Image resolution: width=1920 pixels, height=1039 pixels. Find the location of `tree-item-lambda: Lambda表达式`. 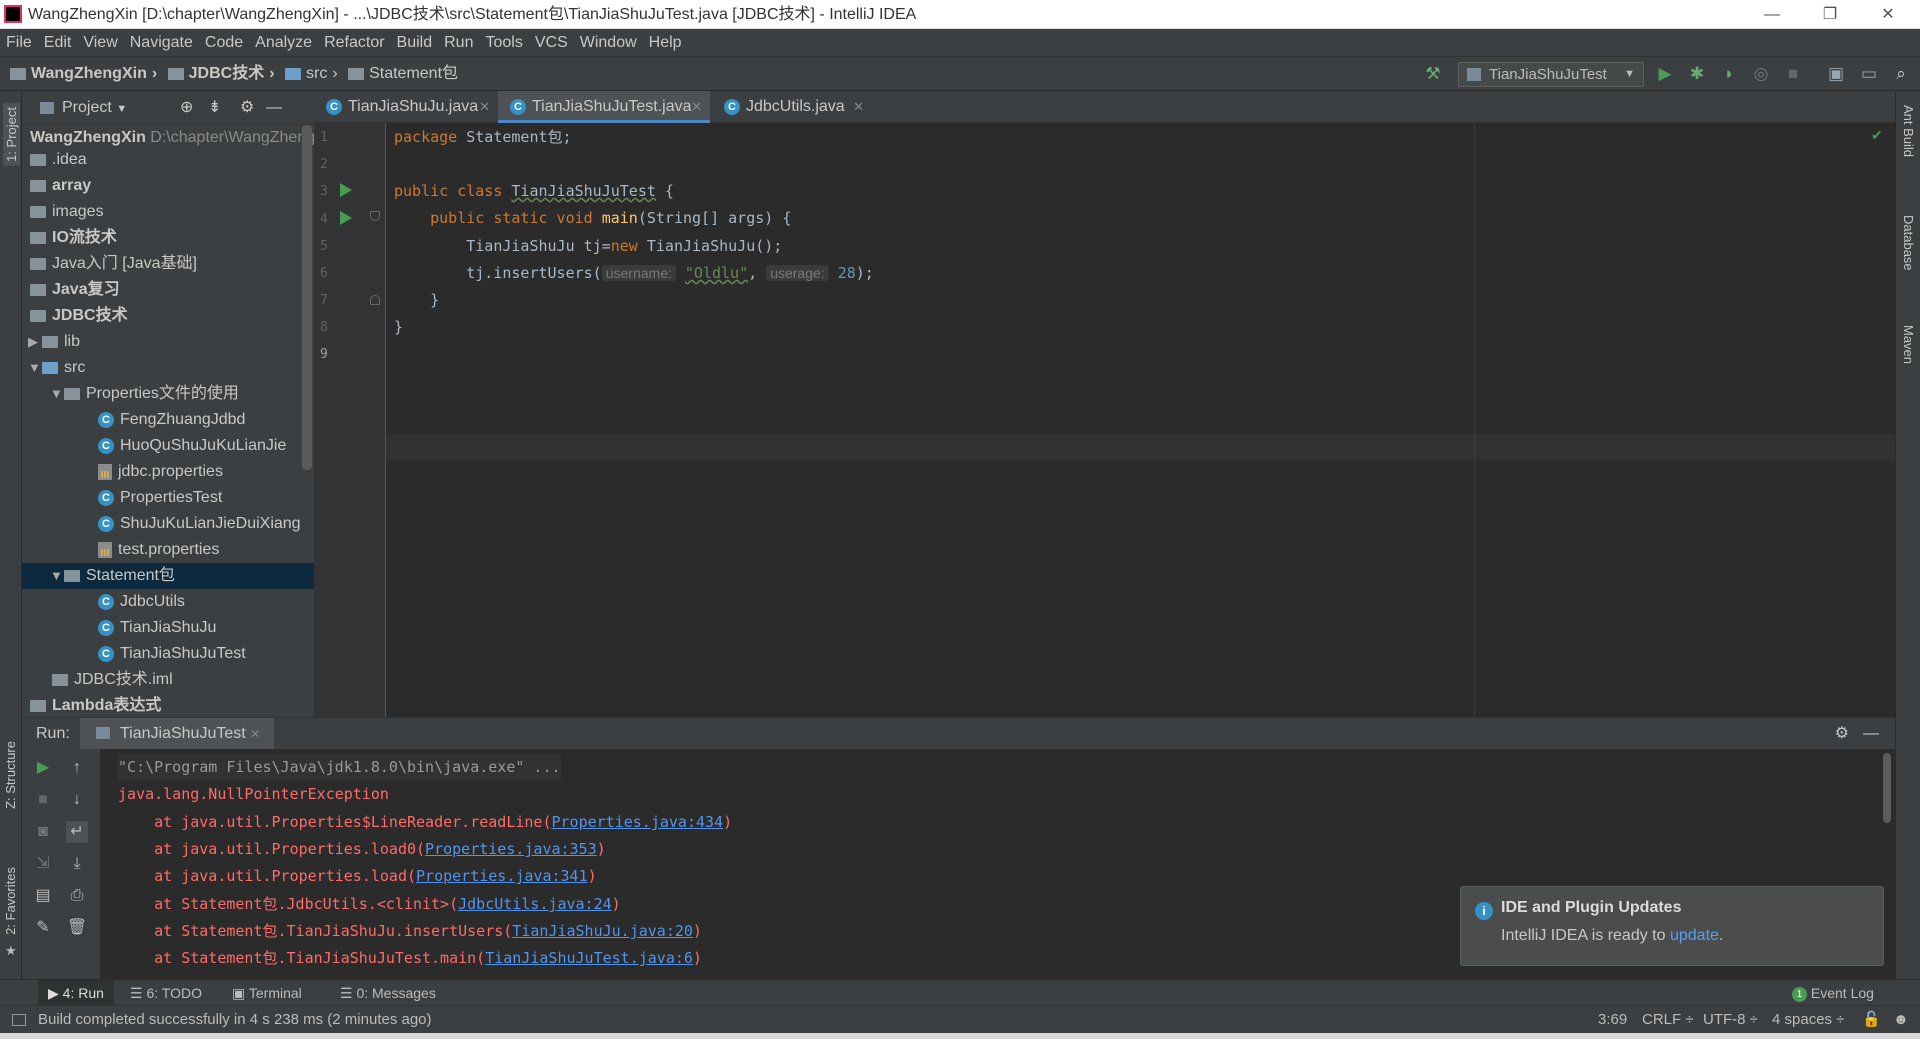

tree-item-lambda: Lambda表达式 is located at coordinates (168, 705).